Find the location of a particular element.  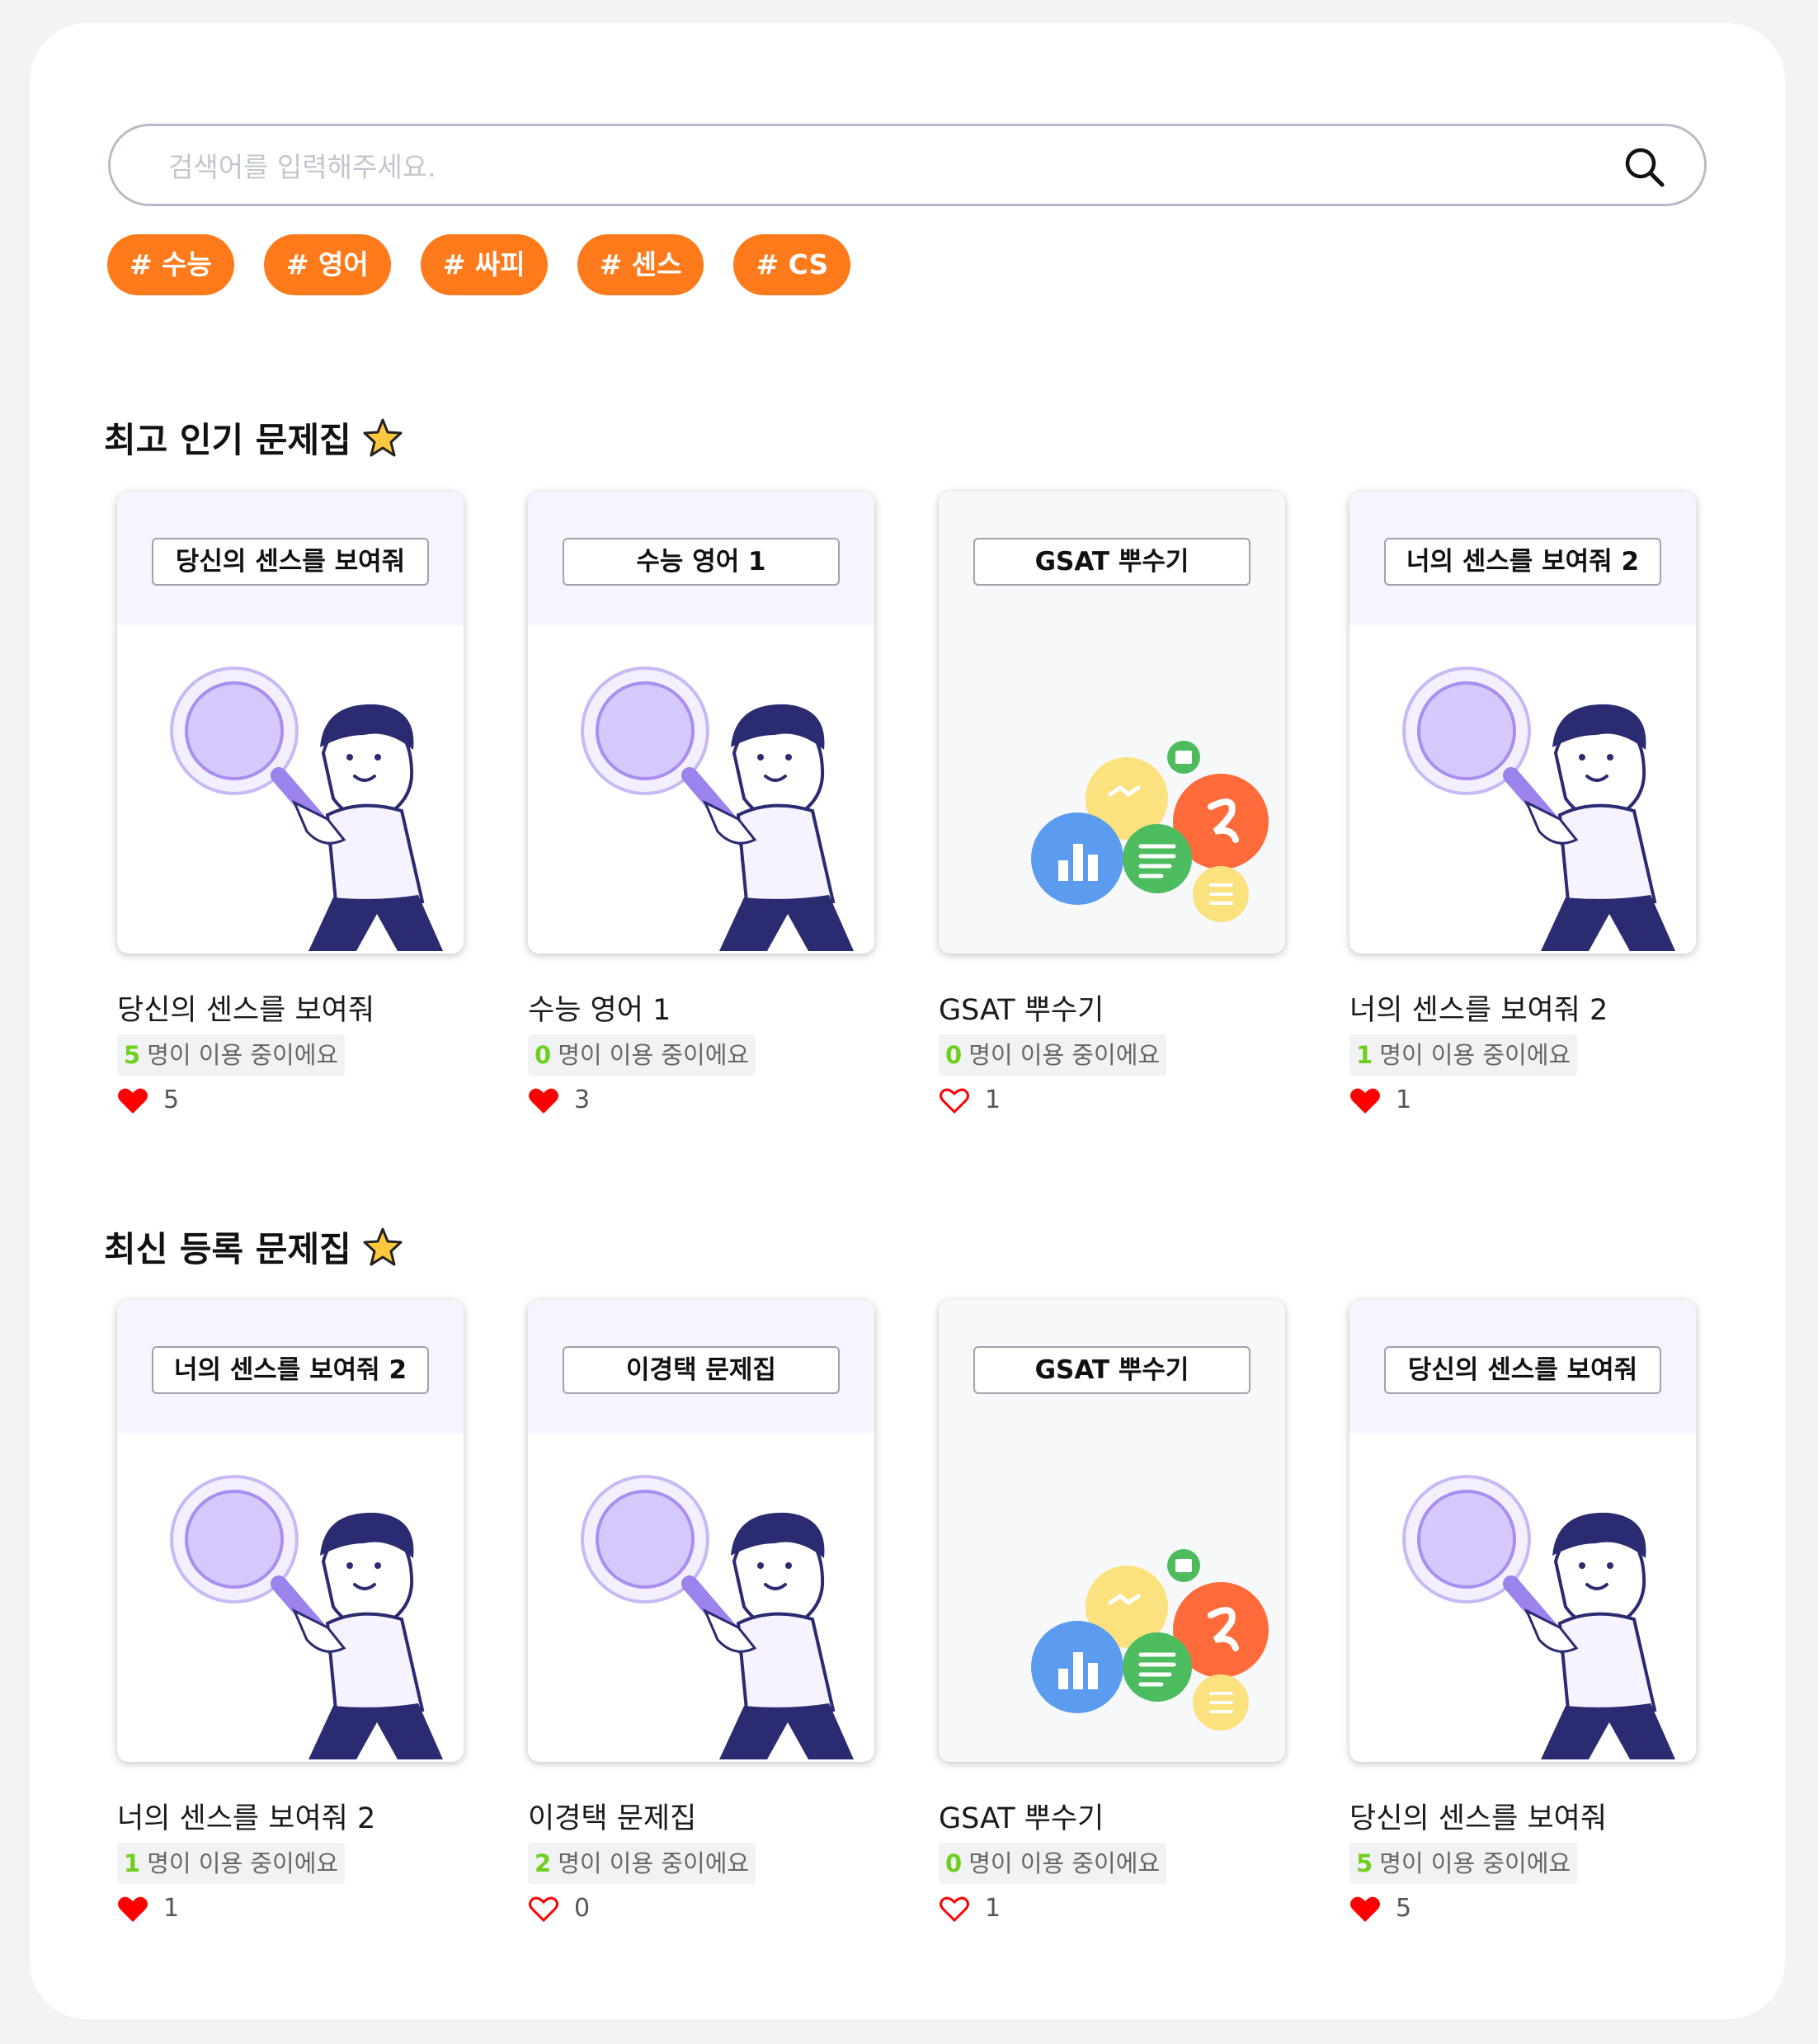

tag-chip: # 수능 is located at coordinates (171, 264).